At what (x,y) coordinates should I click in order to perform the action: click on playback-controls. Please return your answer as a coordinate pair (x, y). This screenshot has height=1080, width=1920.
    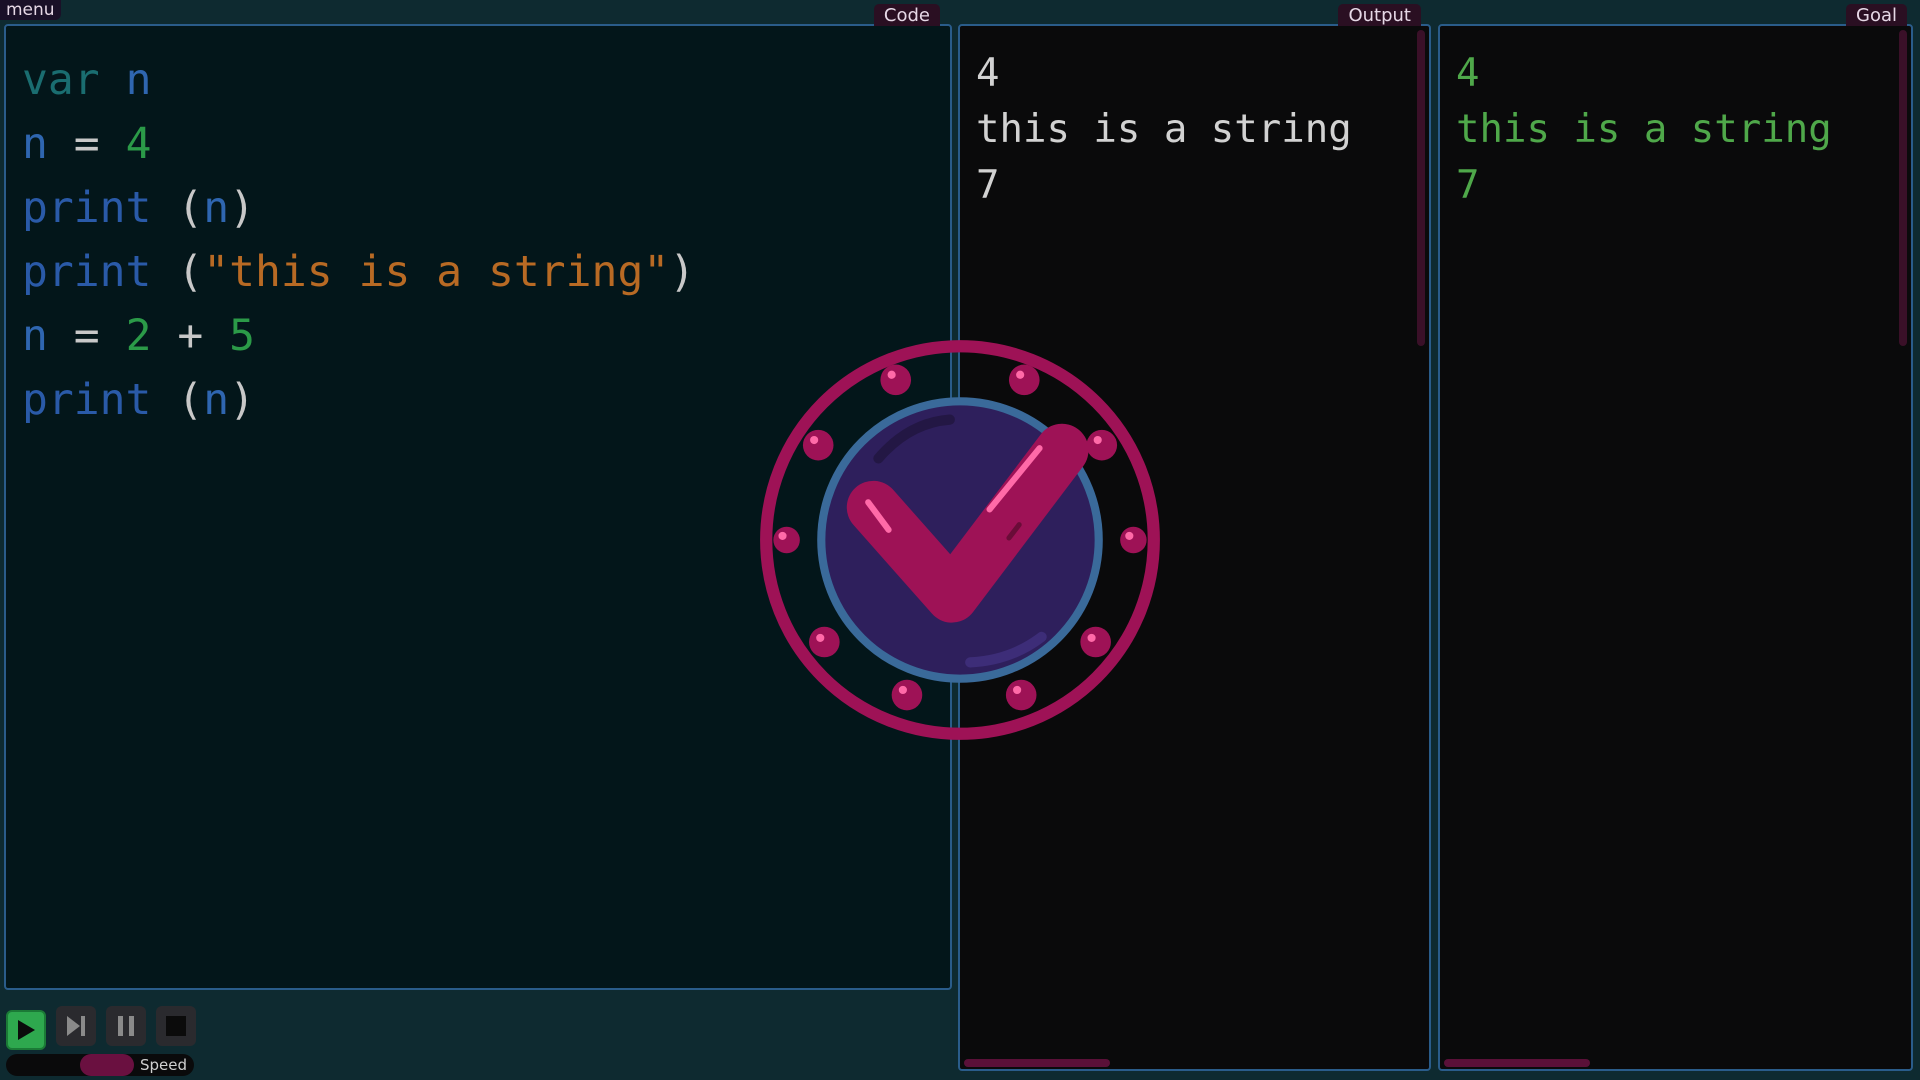
    Looking at the image, I should click on (101, 1028).